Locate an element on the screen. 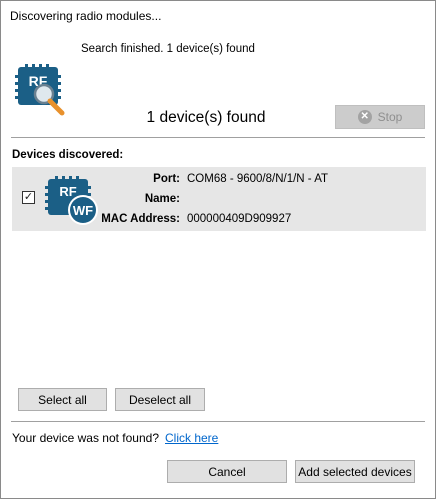  top-separator is located at coordinates (218, 137).